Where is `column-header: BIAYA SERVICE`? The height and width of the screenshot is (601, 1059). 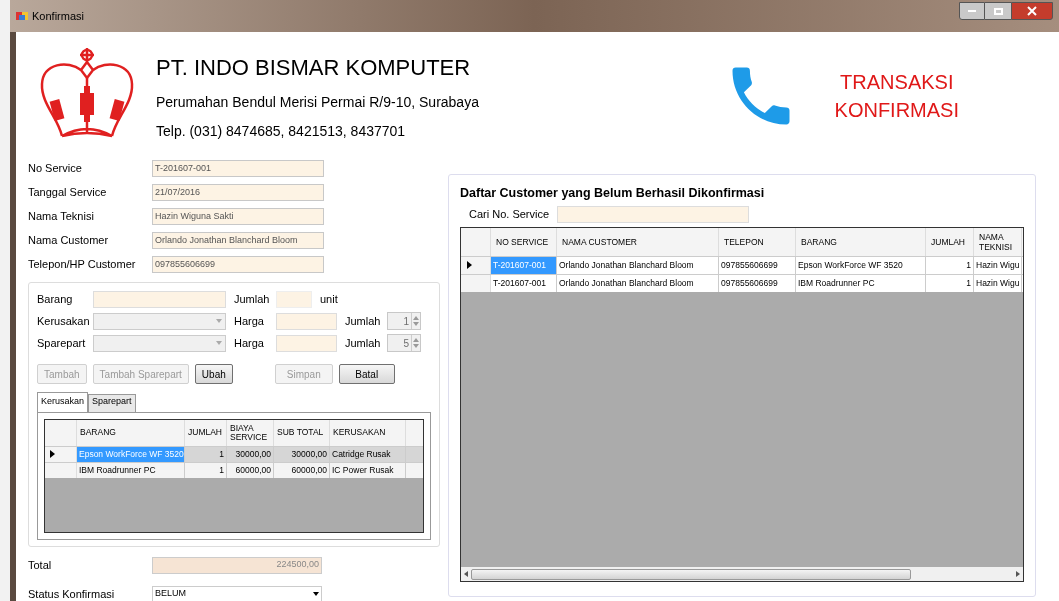 column-header: BIAYA SERVICE is located at coordinates (250, 432).